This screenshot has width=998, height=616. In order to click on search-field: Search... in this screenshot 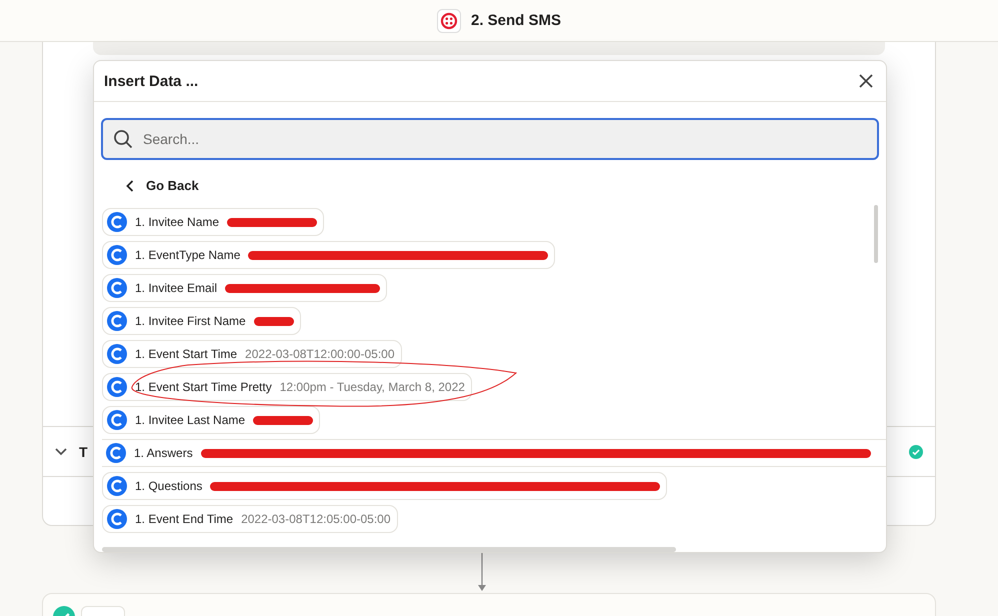, I will do `click(490, 139)`.